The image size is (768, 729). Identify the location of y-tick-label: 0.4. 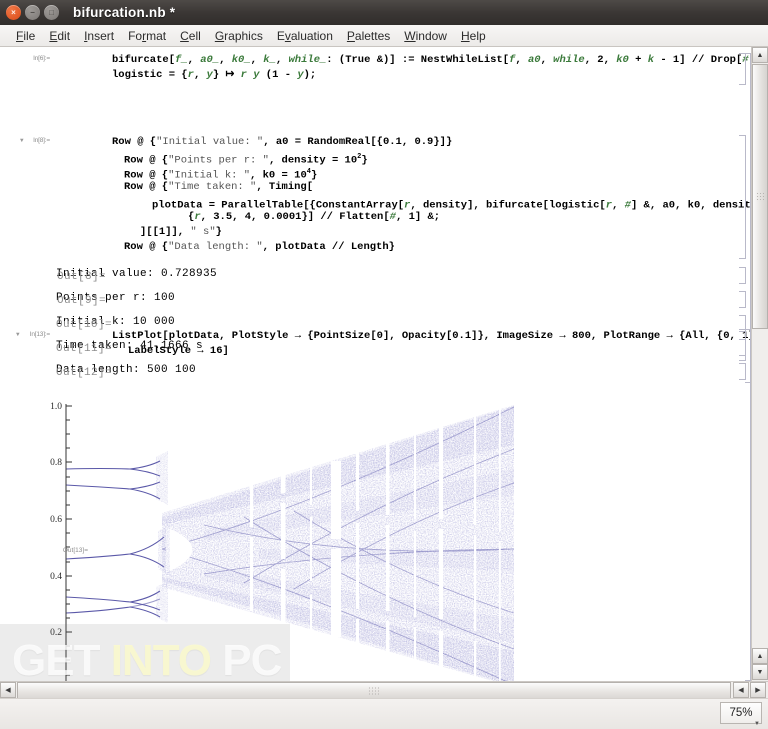
(56, 577).